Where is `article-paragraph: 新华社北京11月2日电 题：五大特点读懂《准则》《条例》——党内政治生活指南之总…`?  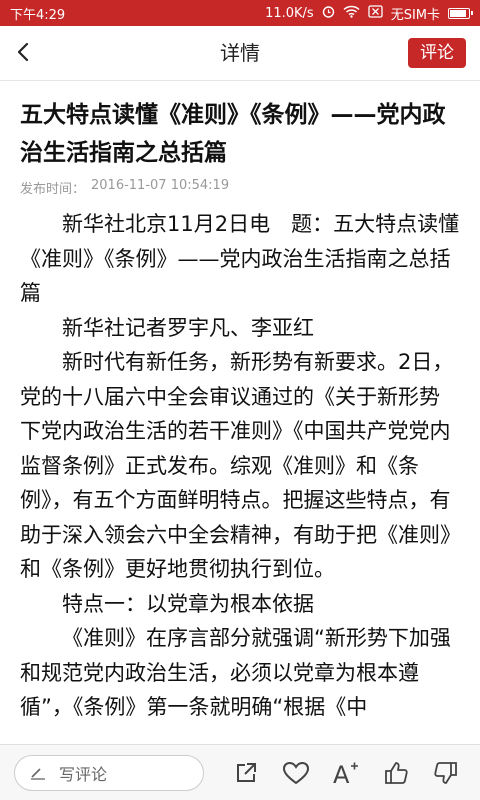
article-paragraph: 新华社北京11月2日电 题：五大特点读懂《准则》《条例》——党内政治生活指南之总… is located at coordinates (240, 258).